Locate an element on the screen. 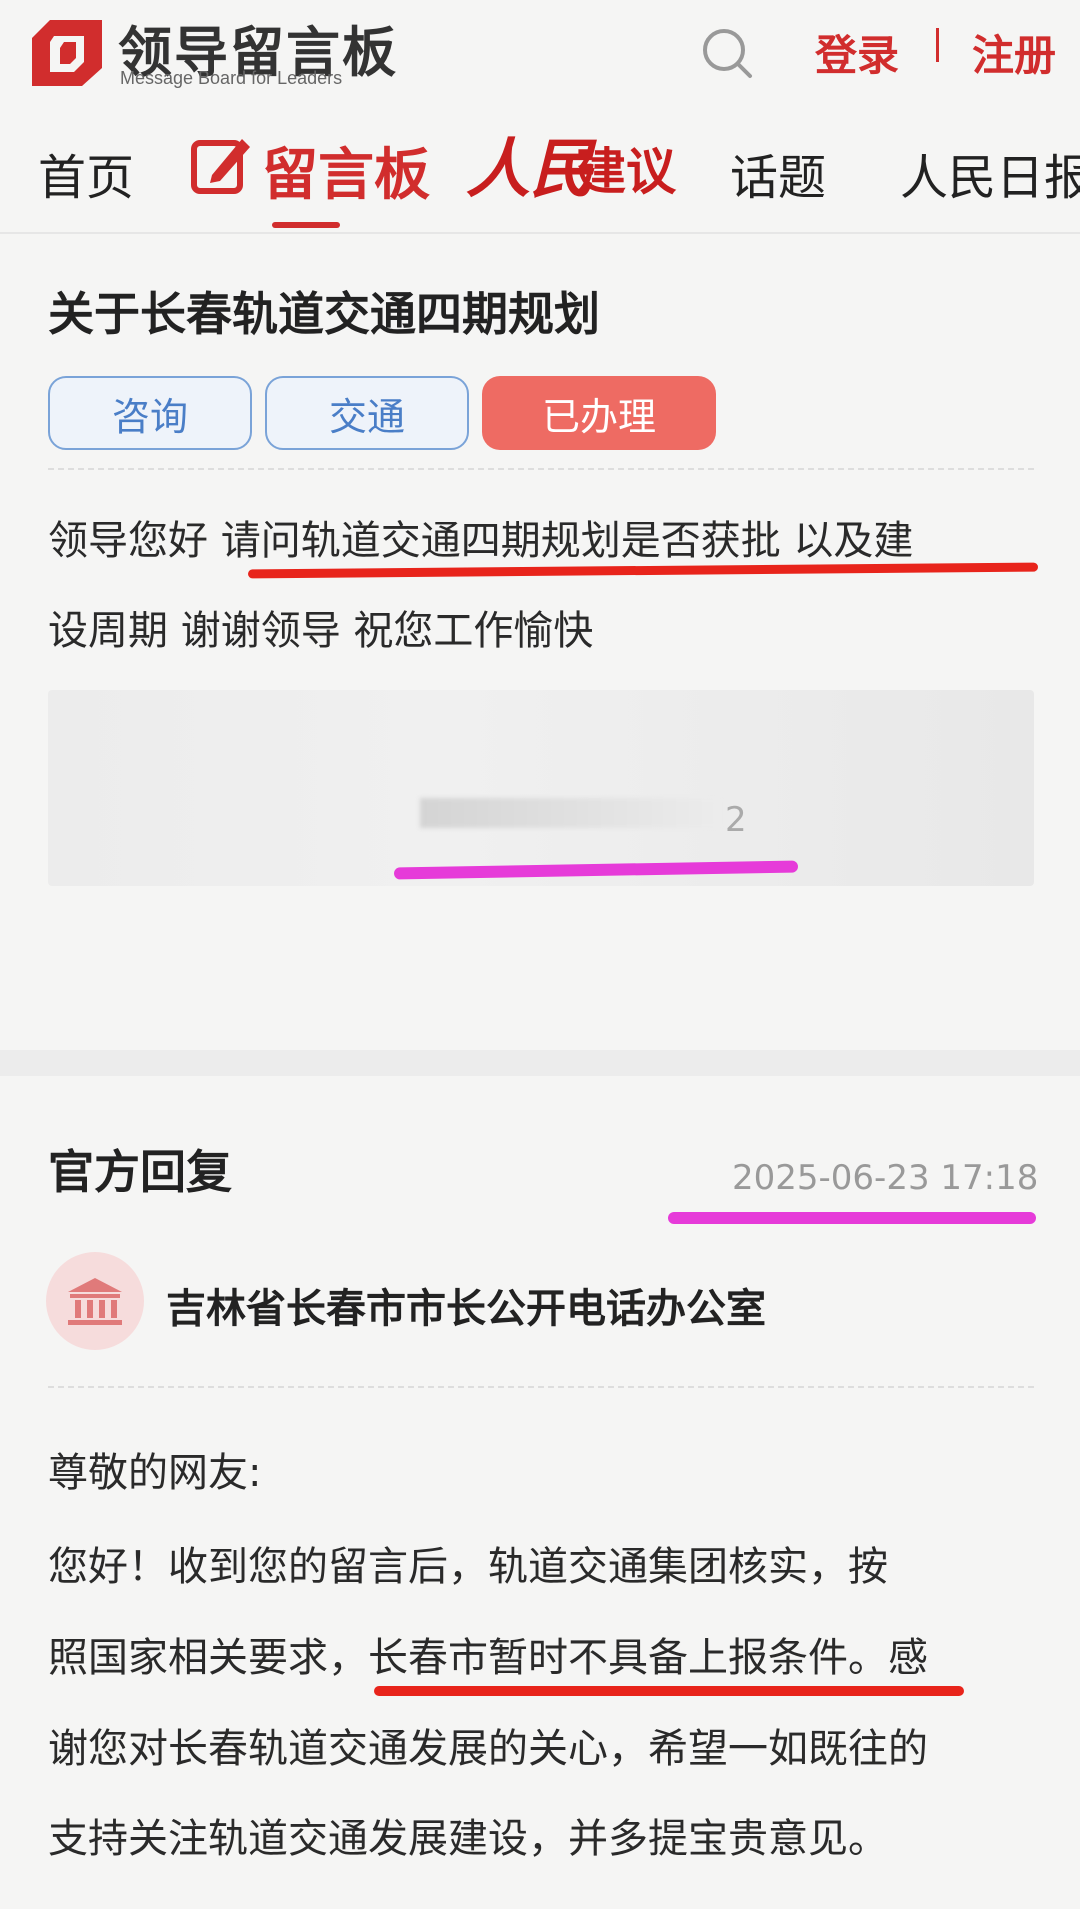 The height and width of the screenshot is (1909, 1080). annotation-underline-pink is located at coordinates (852, 1218).